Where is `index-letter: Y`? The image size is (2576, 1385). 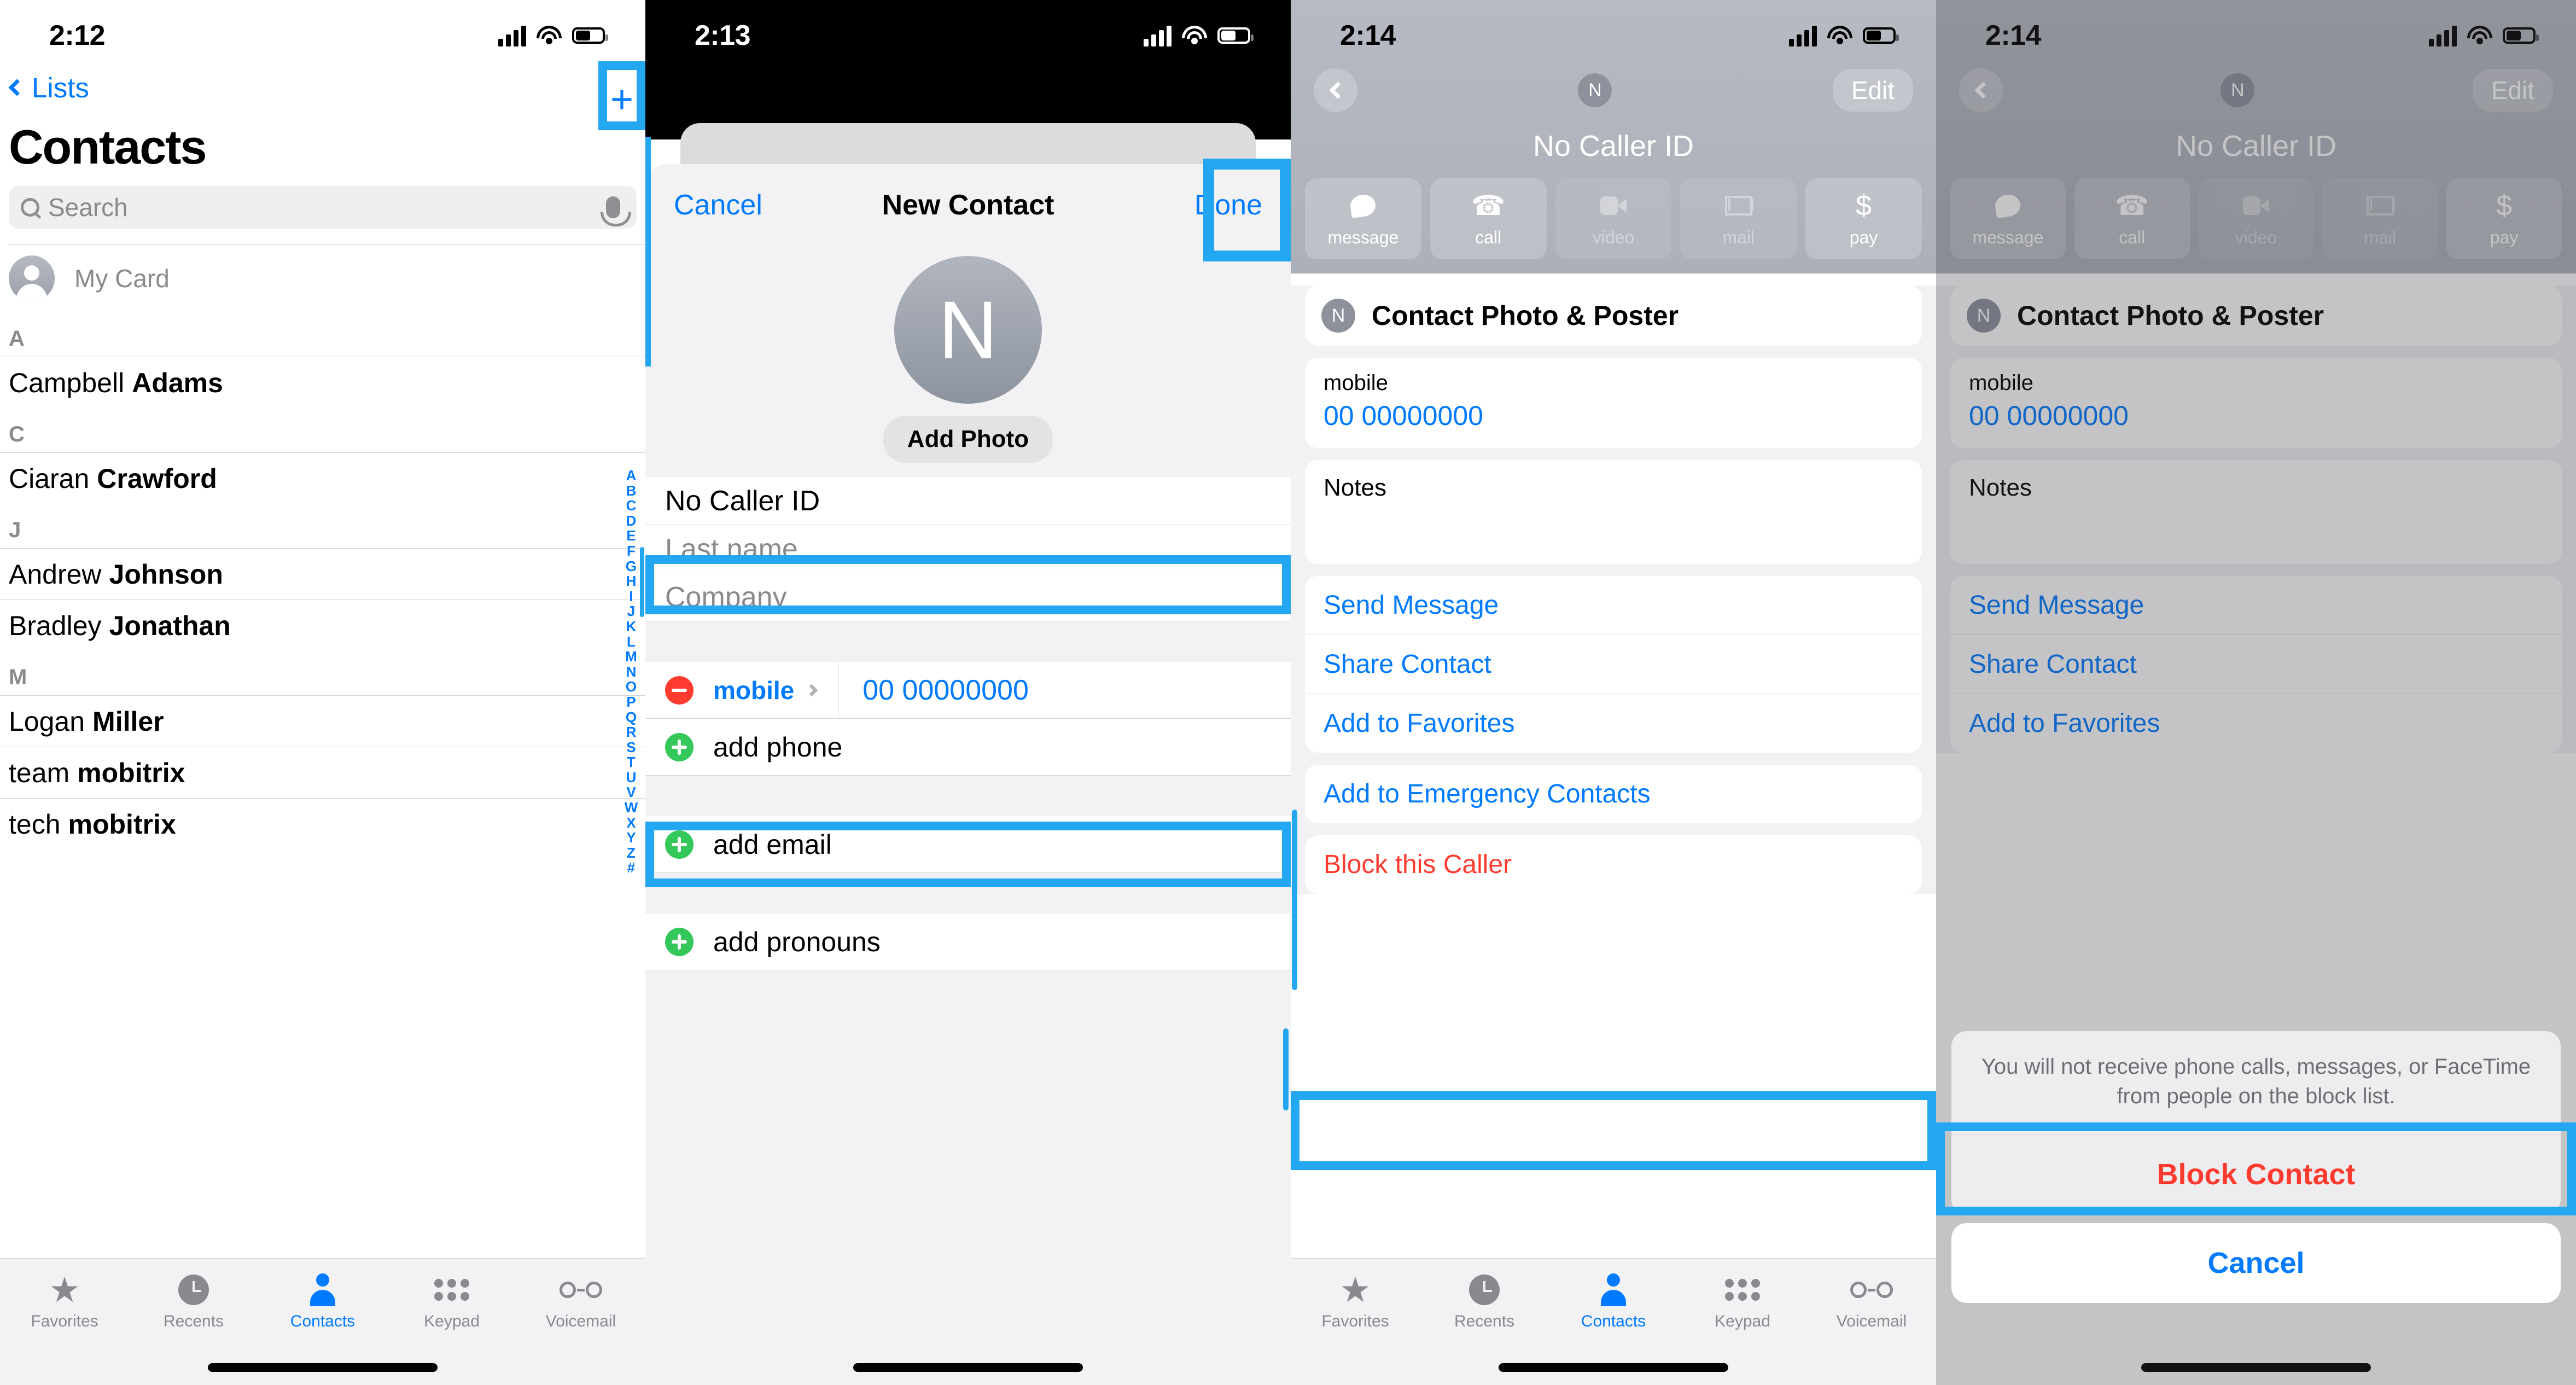 index-letter: Y is located at coordinates (631, 838).